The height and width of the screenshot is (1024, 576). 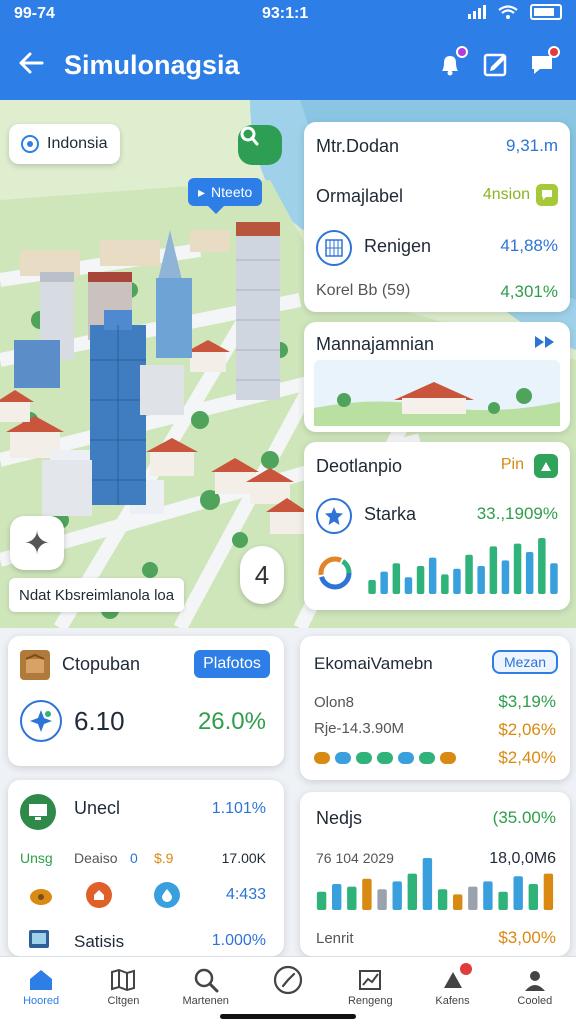 What do you see at coordinates (512, 464) in the screenshot?
I see `development-title-value: Pin` at bounding box center [512, 464].